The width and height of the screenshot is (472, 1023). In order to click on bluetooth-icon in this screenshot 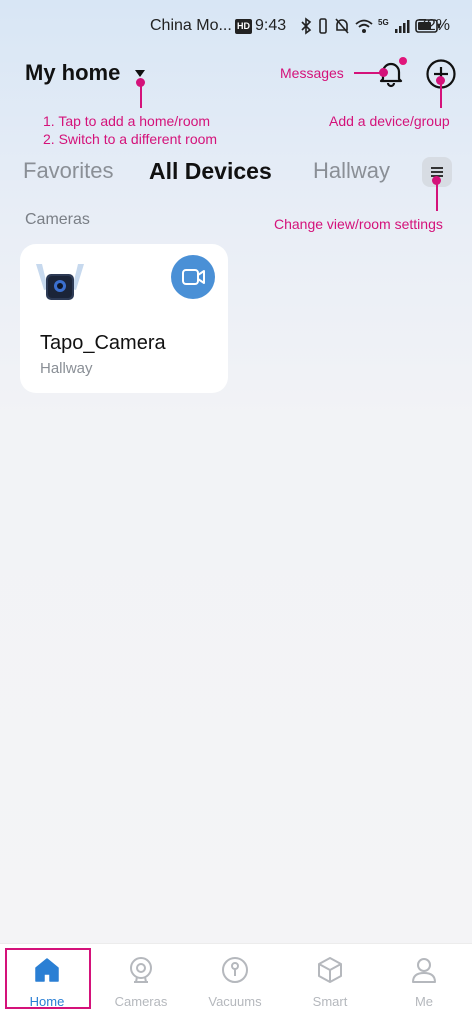, I will do `click(306, 26)`.